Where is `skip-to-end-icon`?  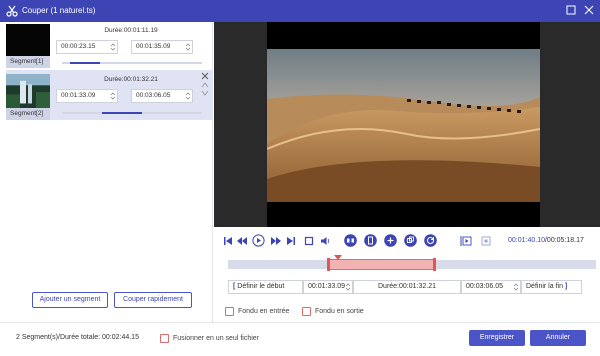 skip-to-end-icon is located at coordinates (291, 241).